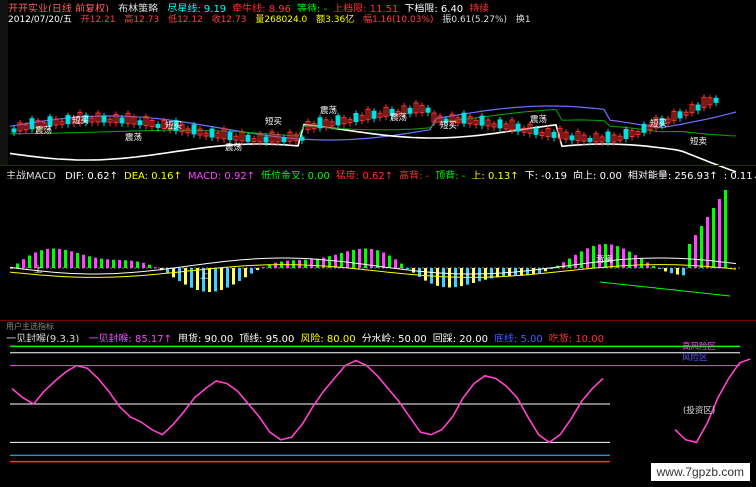  What do you see at coordinates (450, 175) in the screenshot?
I see `macd-item: 顶背: -` at bounding box center [450, 175].